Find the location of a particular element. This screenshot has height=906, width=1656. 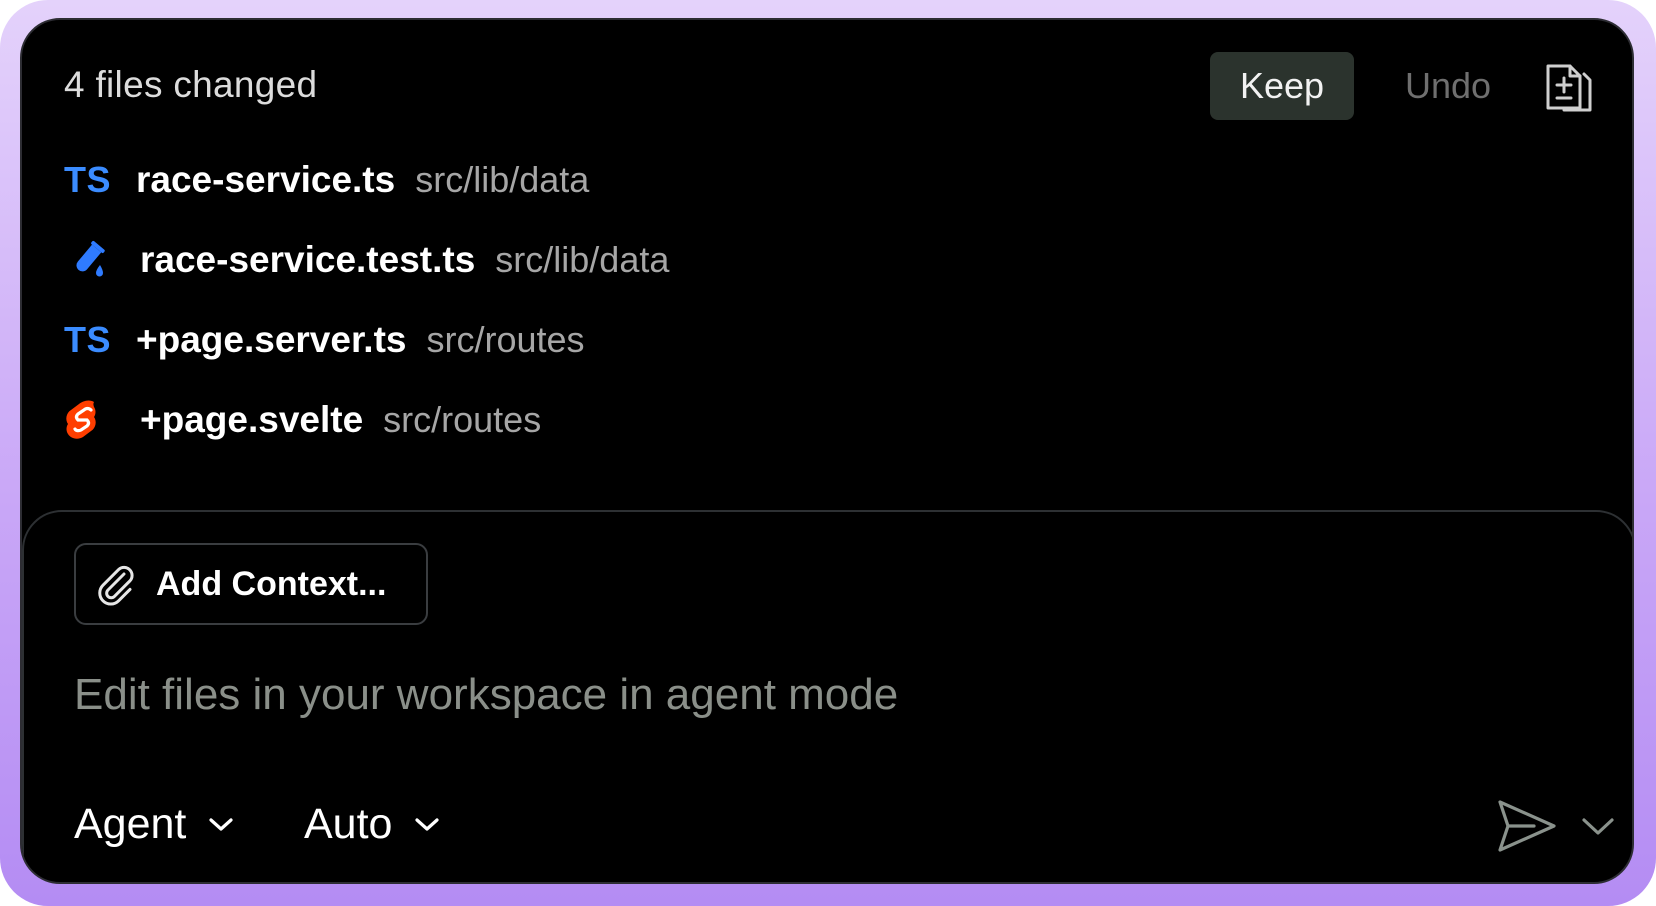

paperclip-icon is located at coordinates (116, 584).